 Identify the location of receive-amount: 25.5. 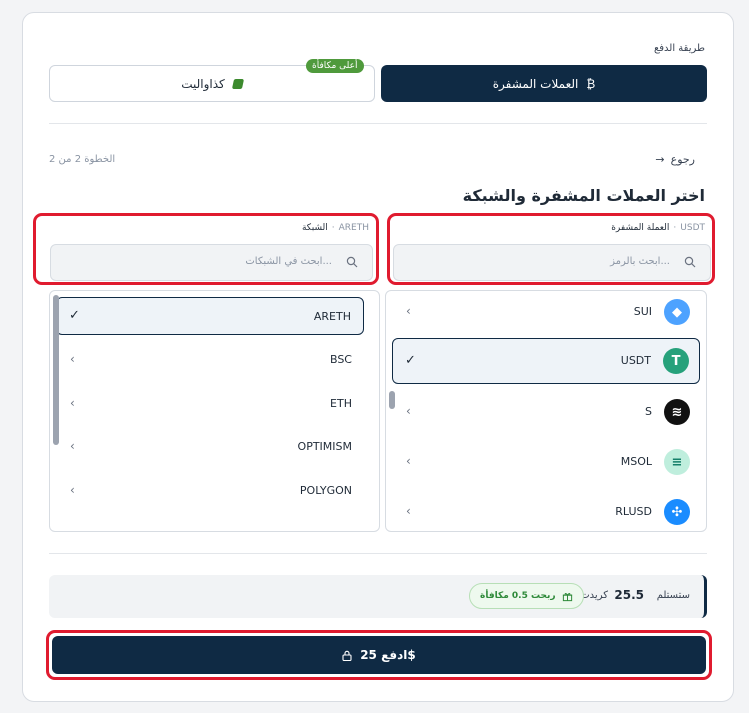
(629, 595).